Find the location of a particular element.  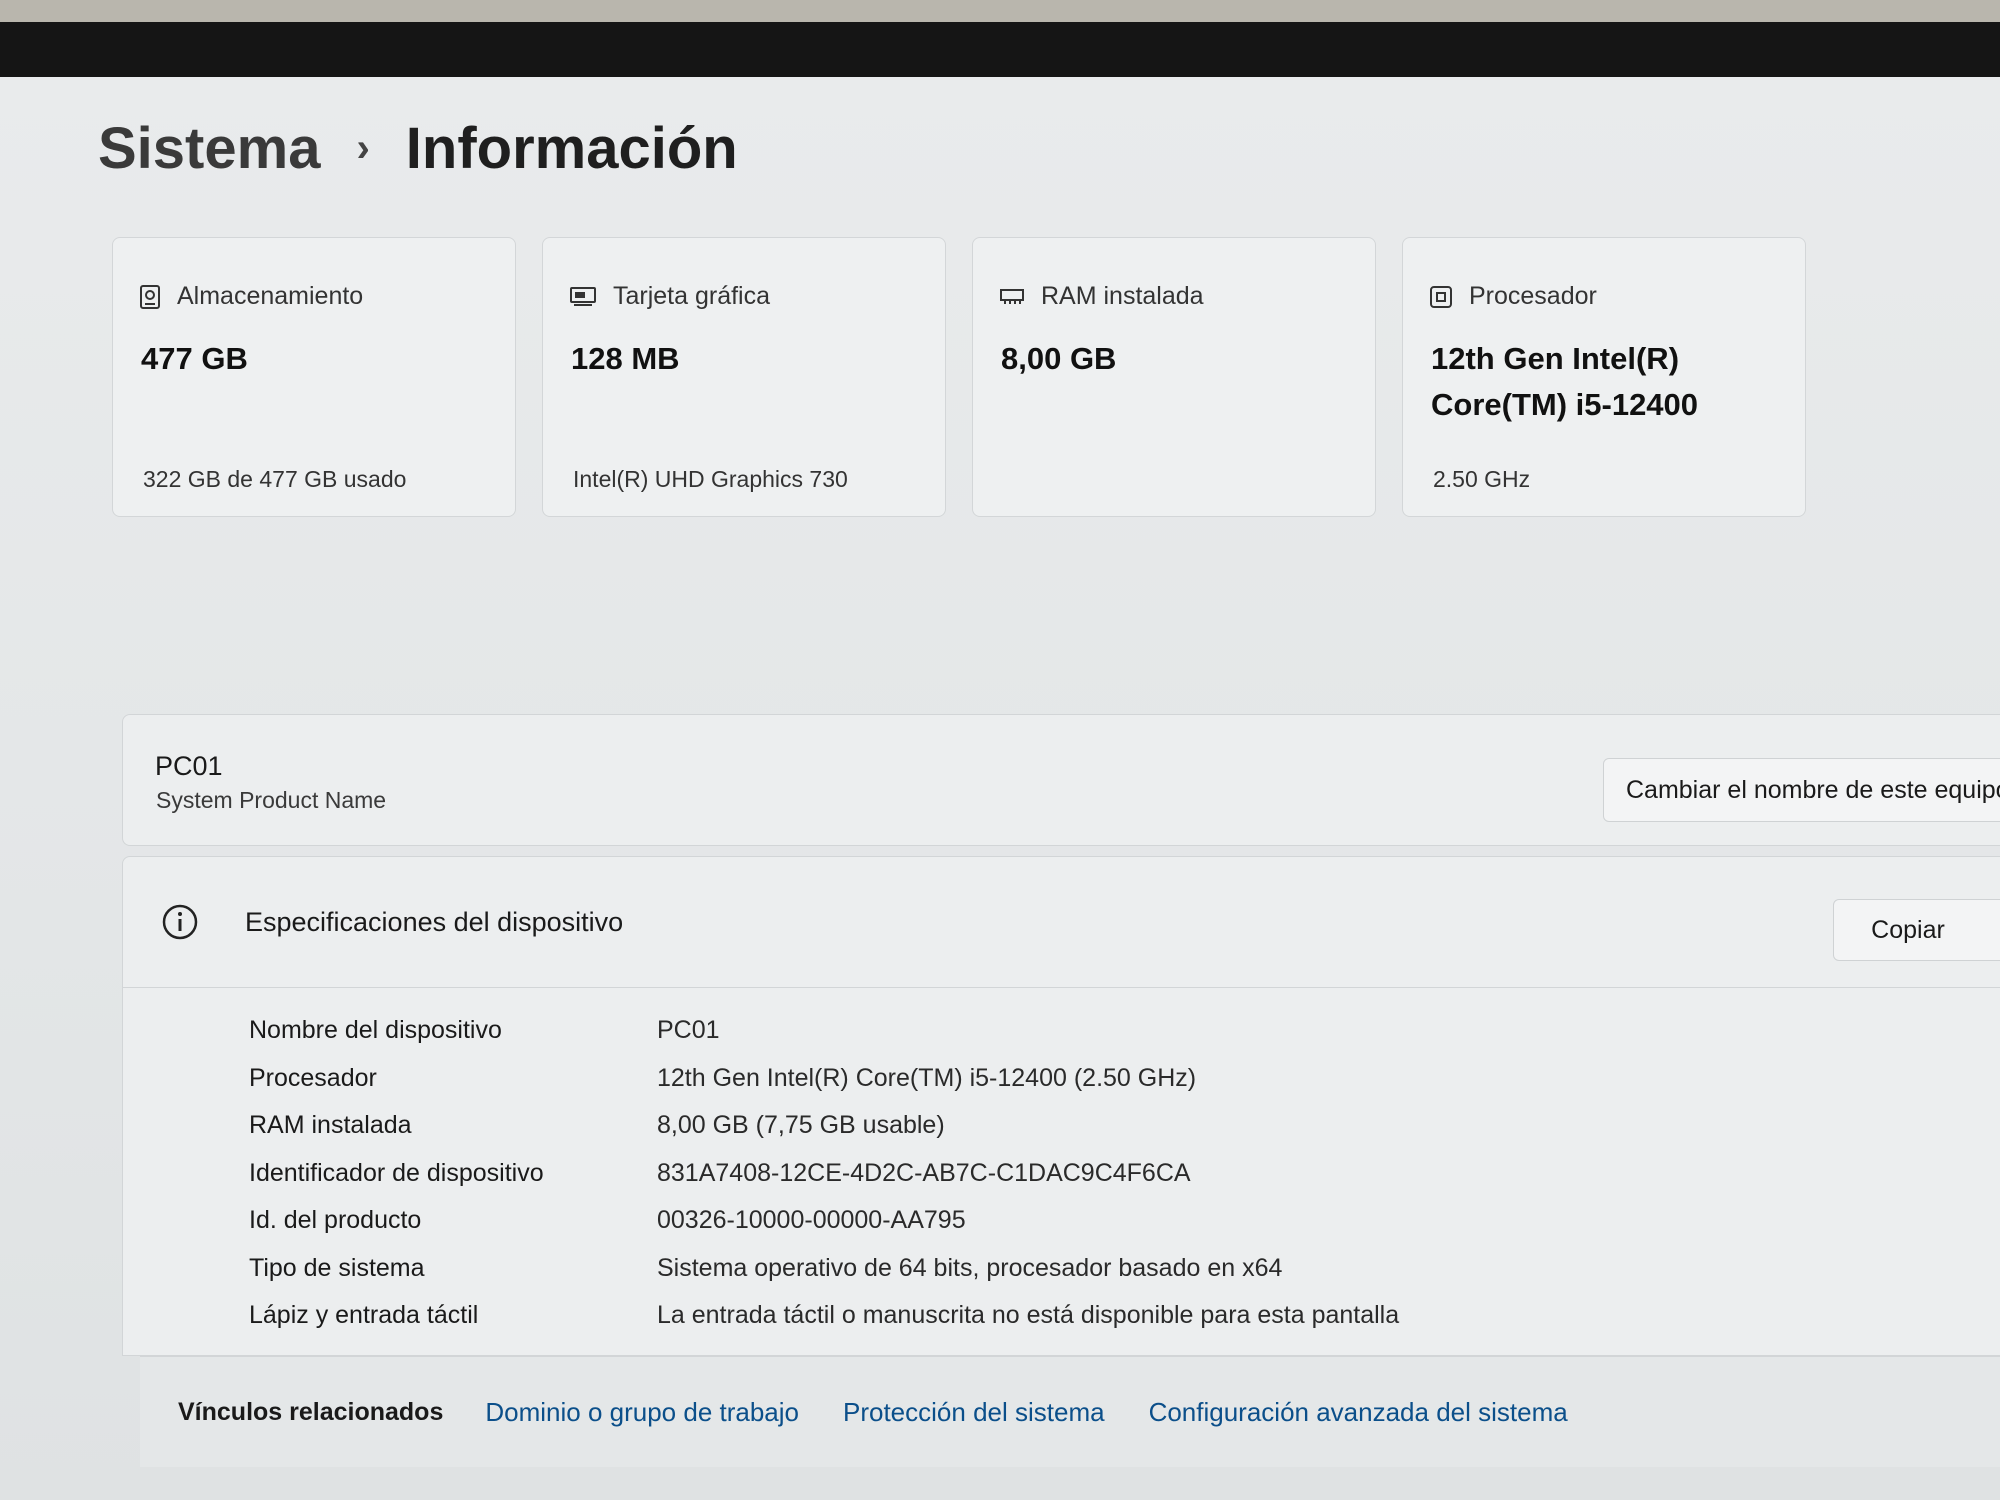

device-model: System Product Name is located at coordinates (271, 800).